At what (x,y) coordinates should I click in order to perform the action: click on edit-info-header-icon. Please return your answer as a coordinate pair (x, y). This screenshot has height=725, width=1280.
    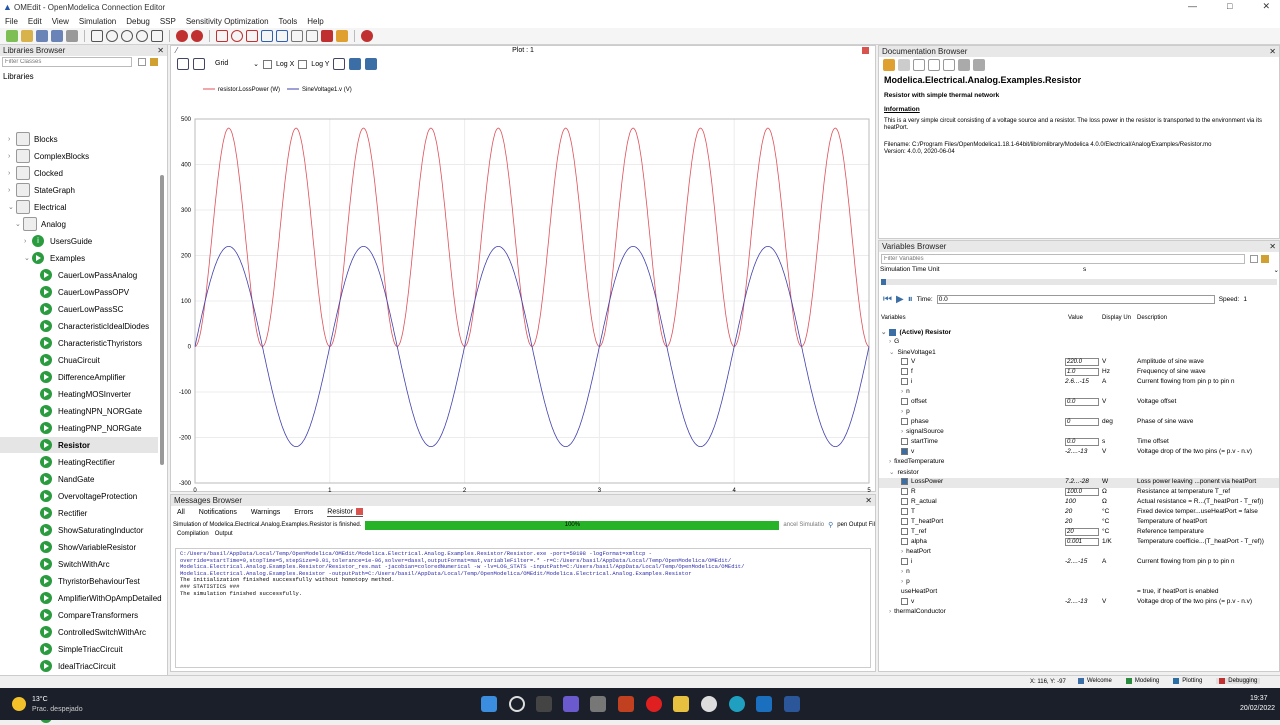
    Looking at the image, I should click on (949, 64).